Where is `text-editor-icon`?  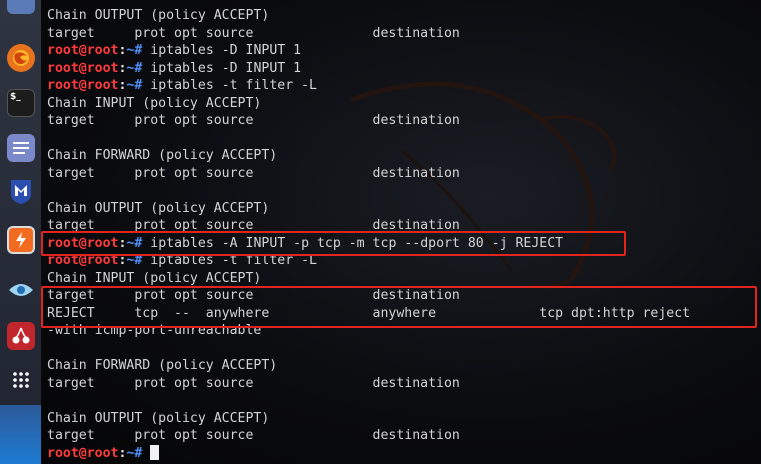 text-editor-icon is located at coordinates (21, 148).